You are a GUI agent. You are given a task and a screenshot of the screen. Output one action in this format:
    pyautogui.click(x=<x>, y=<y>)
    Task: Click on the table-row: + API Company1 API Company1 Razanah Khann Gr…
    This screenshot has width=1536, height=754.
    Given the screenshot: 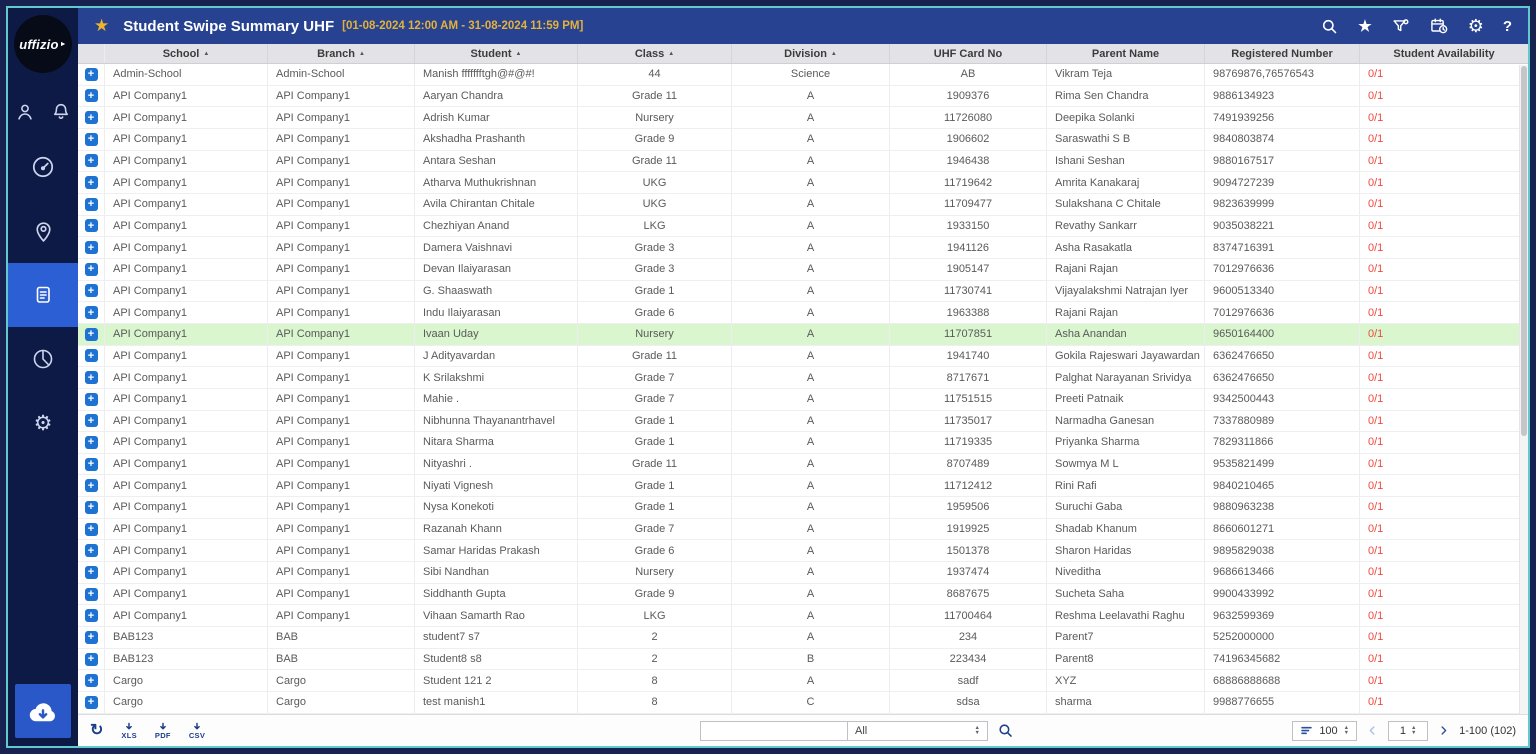 What is the action you would take?
    pyautogui.click(x=798, y=529)
    